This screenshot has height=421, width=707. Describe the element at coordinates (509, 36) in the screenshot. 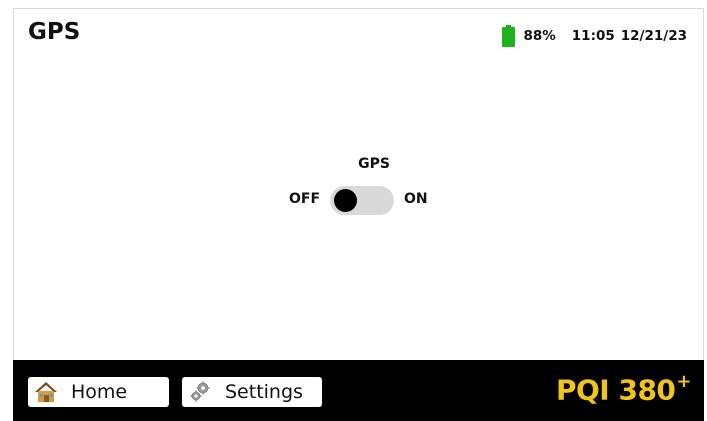

I see `battery-icon` at that location.